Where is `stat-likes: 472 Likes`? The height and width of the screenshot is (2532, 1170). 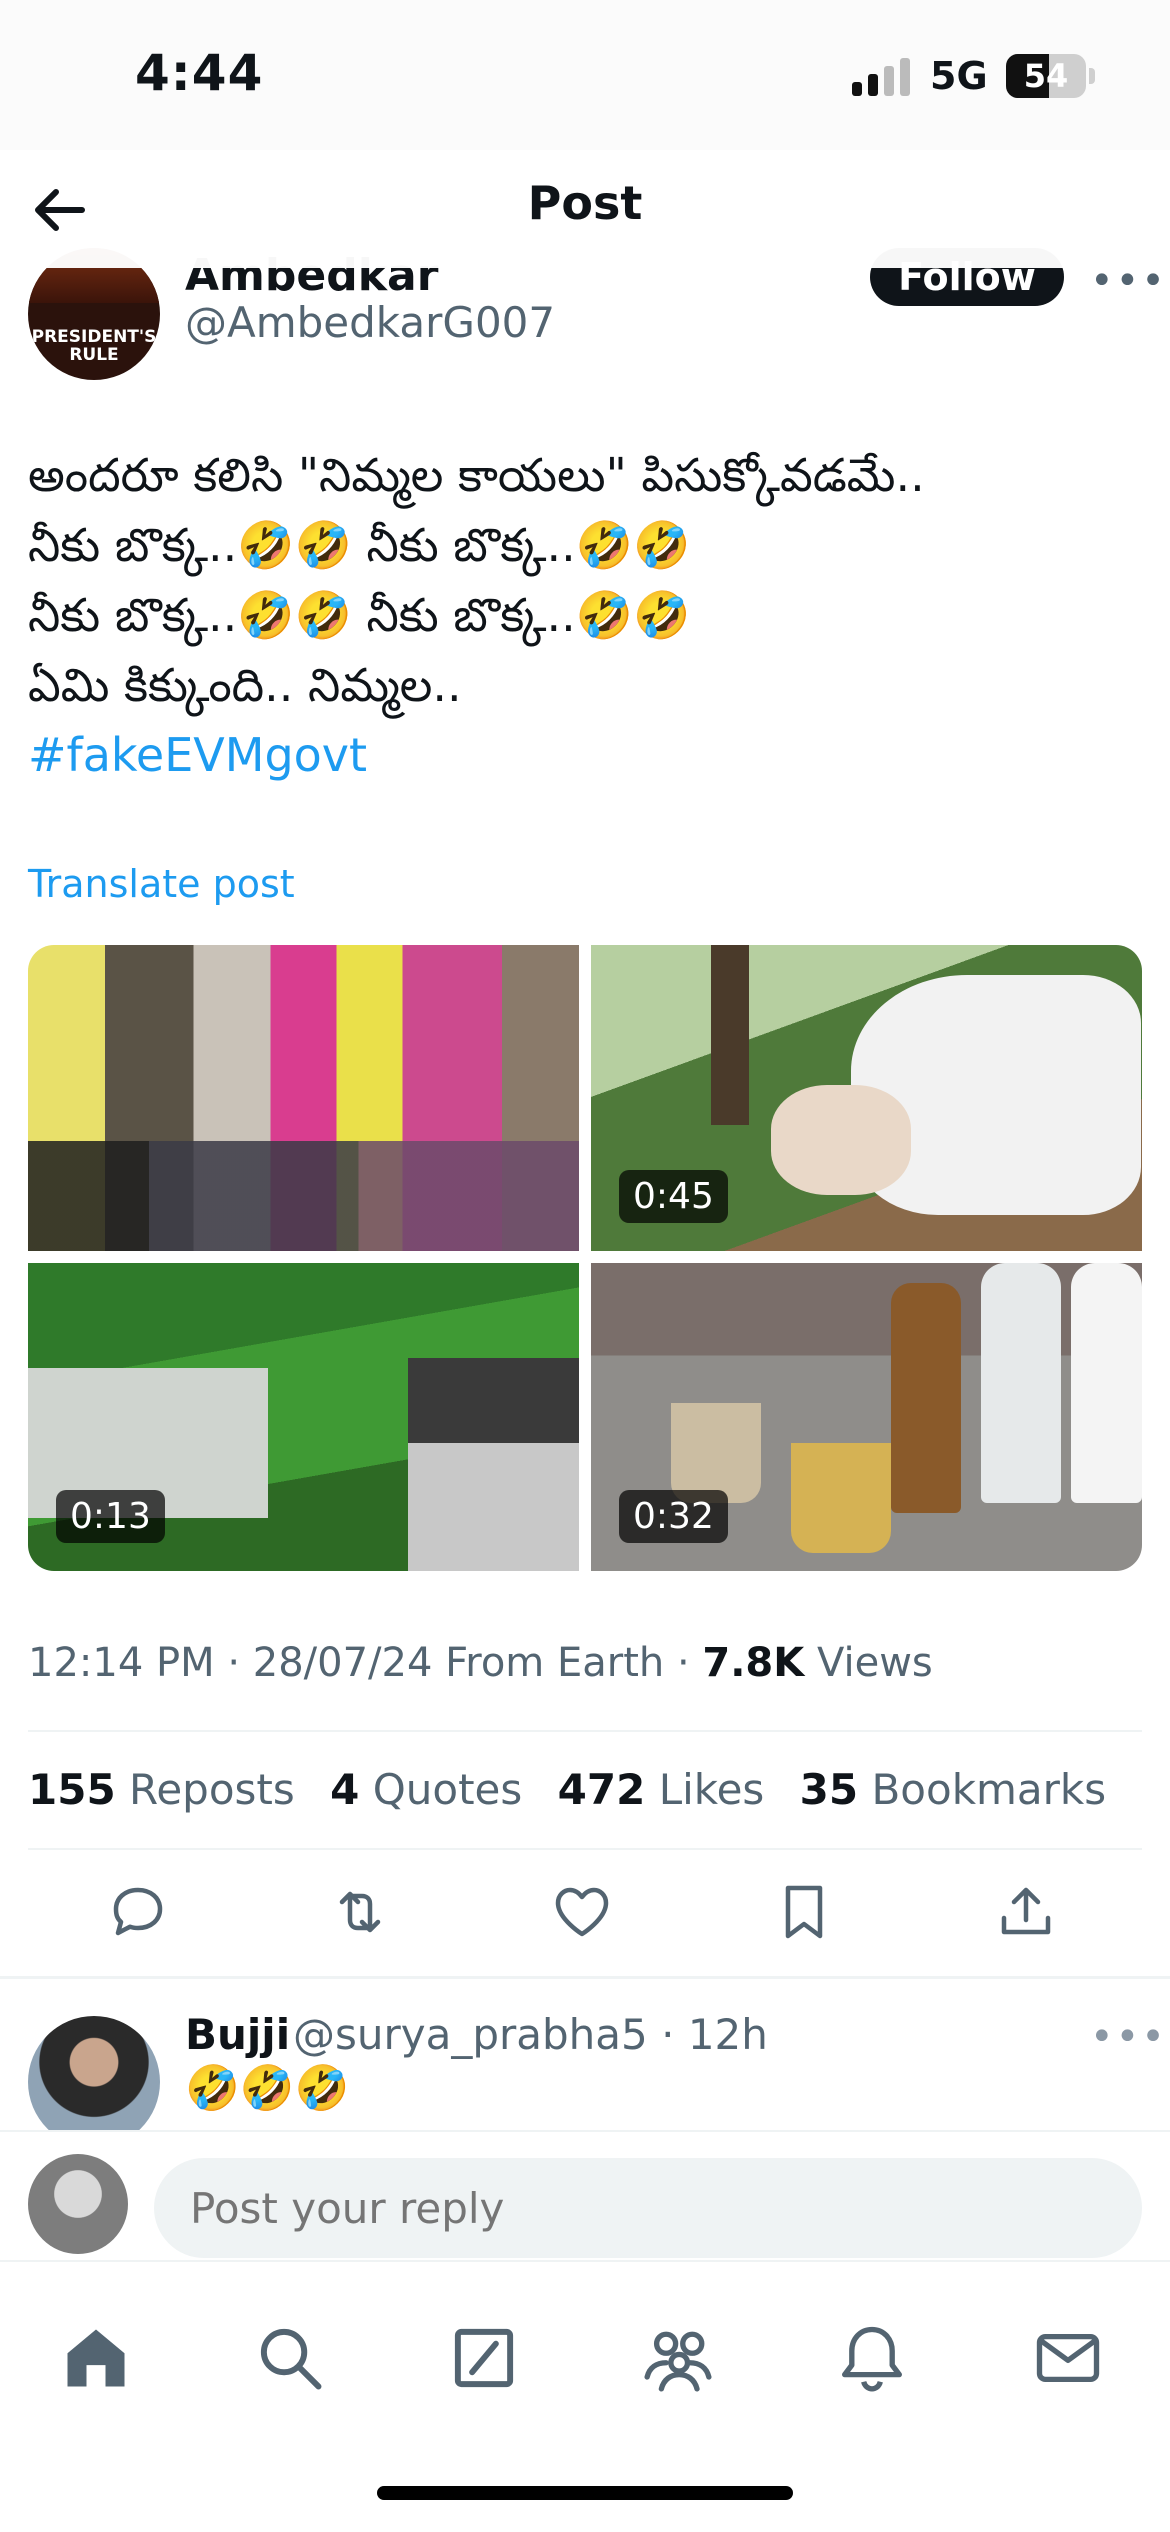 stat-likes: 472 Likes is located at coordinates (661, 1789).